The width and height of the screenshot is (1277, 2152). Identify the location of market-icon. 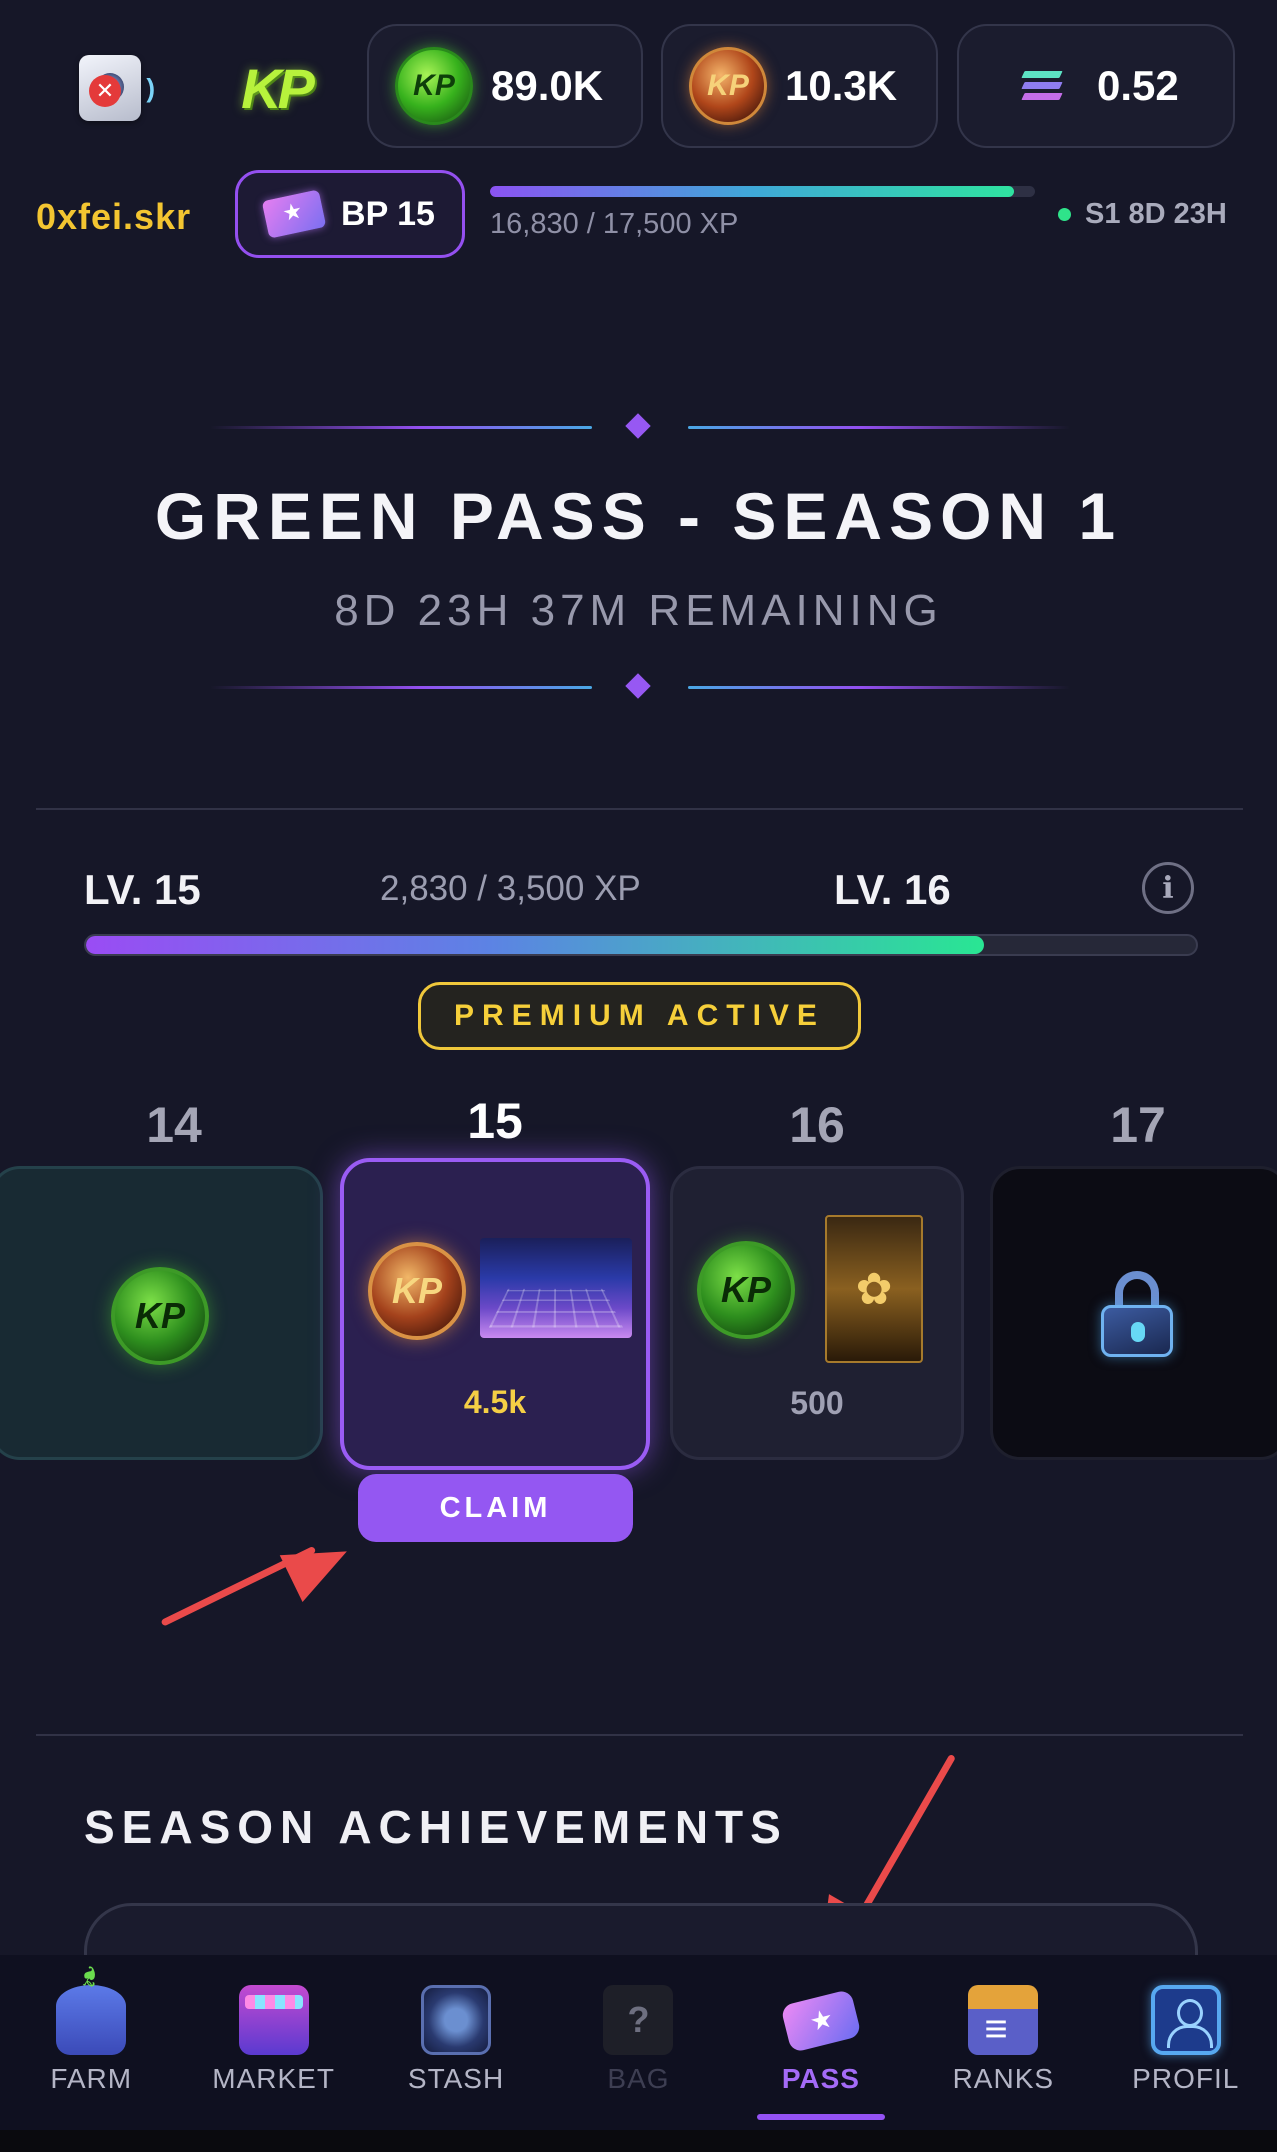
(273, 2020).